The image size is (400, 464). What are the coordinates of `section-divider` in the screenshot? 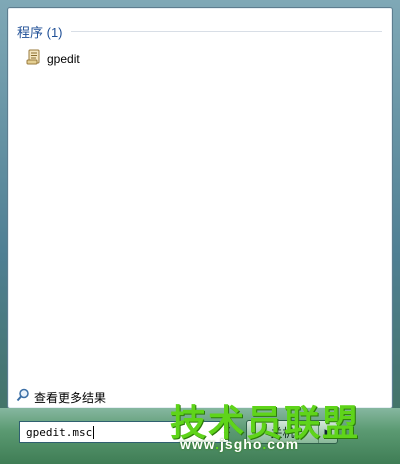 It's located at (226, 31).